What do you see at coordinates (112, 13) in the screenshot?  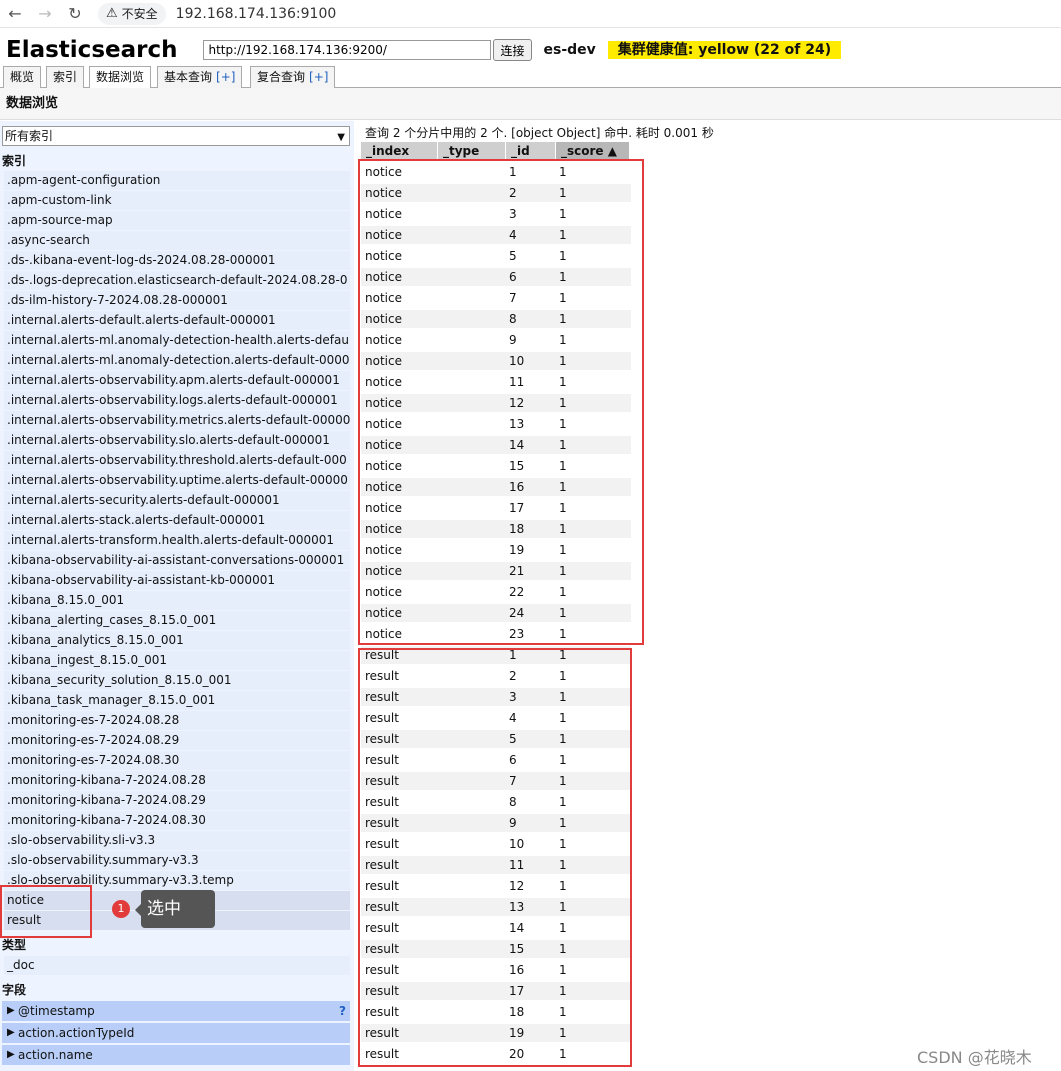 I see `warning-icon: ⚠` at bounding box center [112, 13].